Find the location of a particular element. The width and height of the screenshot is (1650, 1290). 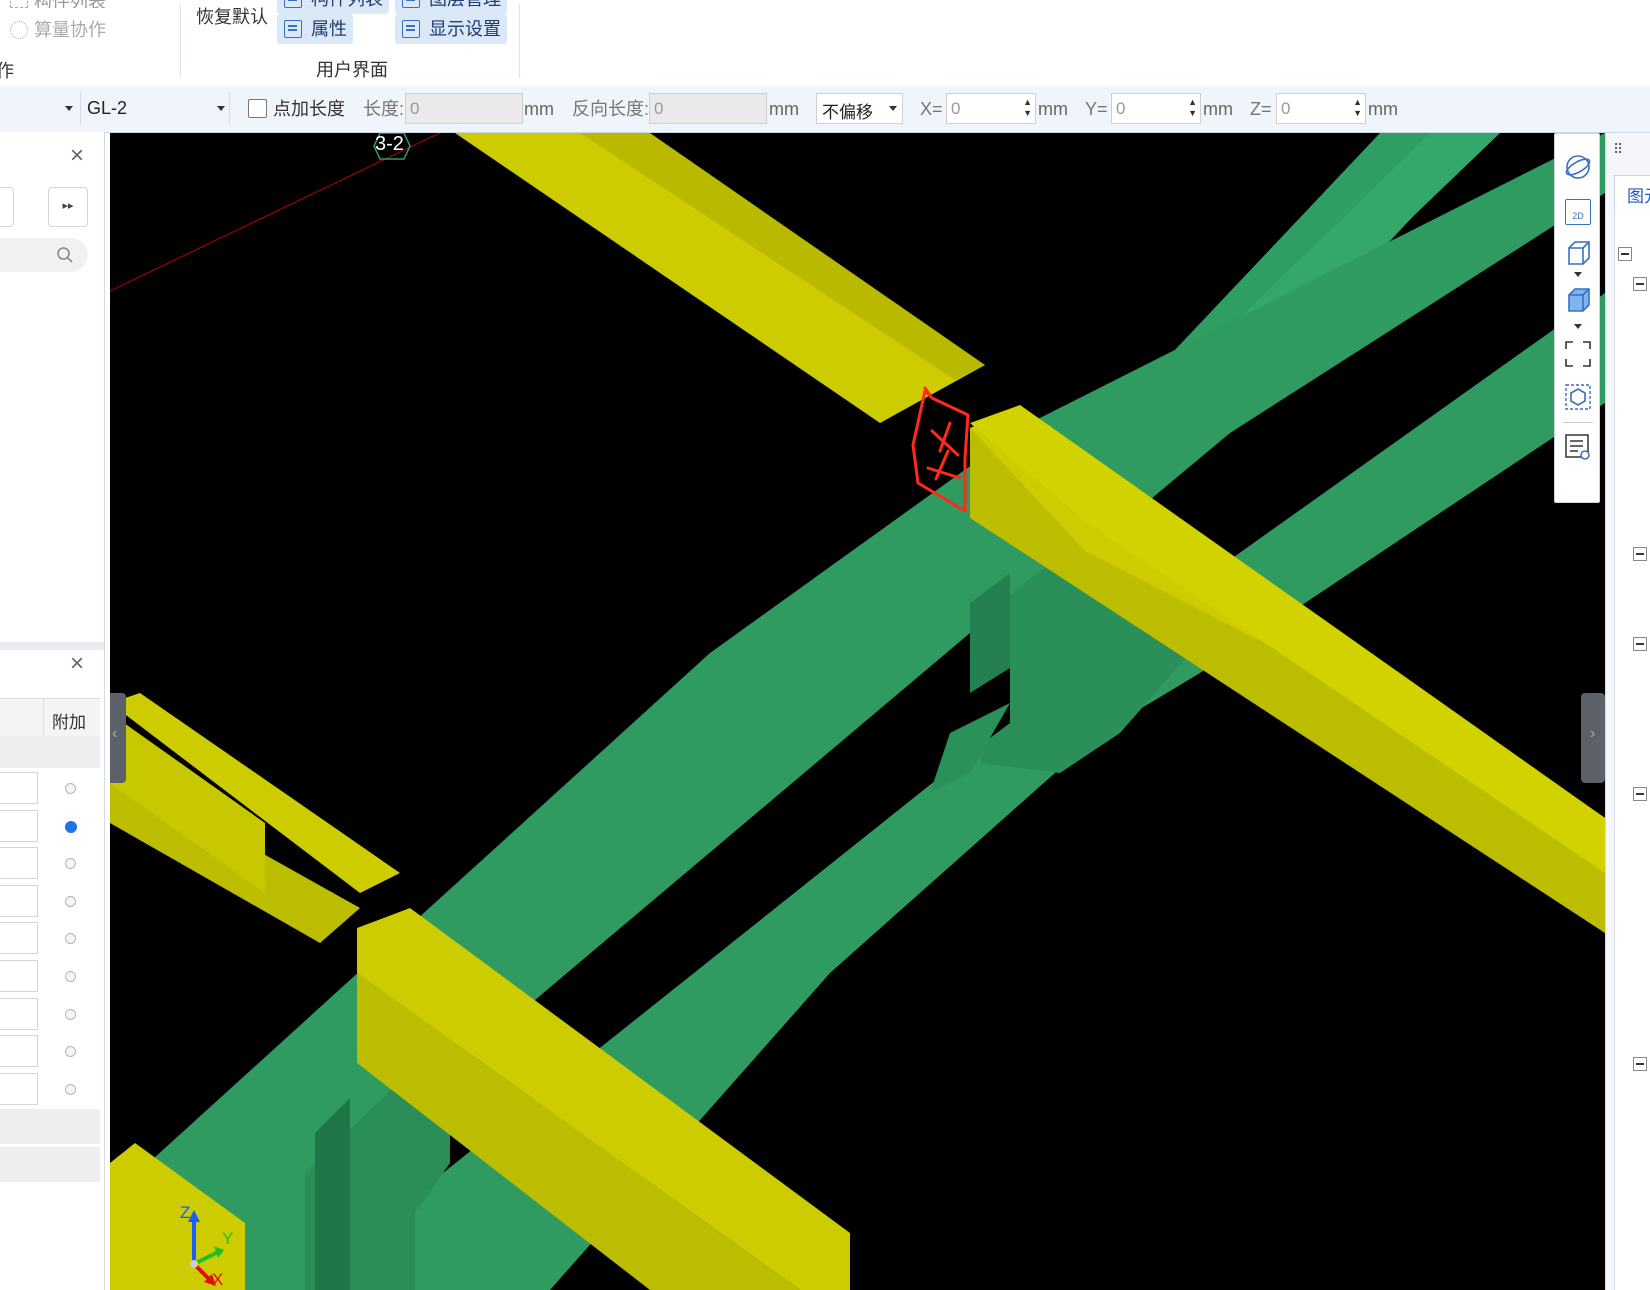

ribbon-item-component-list: 构件列表 is located at coordinates (58, 4).